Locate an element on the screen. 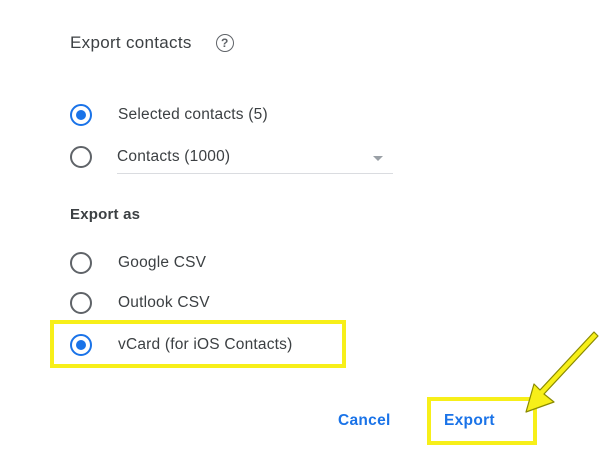  radio-outlook-csv: Outlook CSV is located at coordinates (140, 303).